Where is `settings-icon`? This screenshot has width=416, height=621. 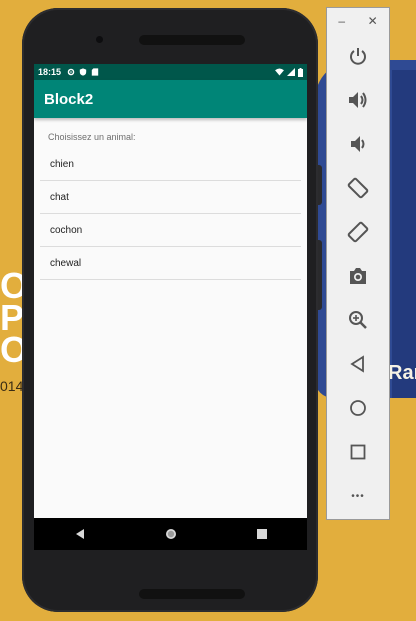 settings-icon is located at coordinates (71, 72).